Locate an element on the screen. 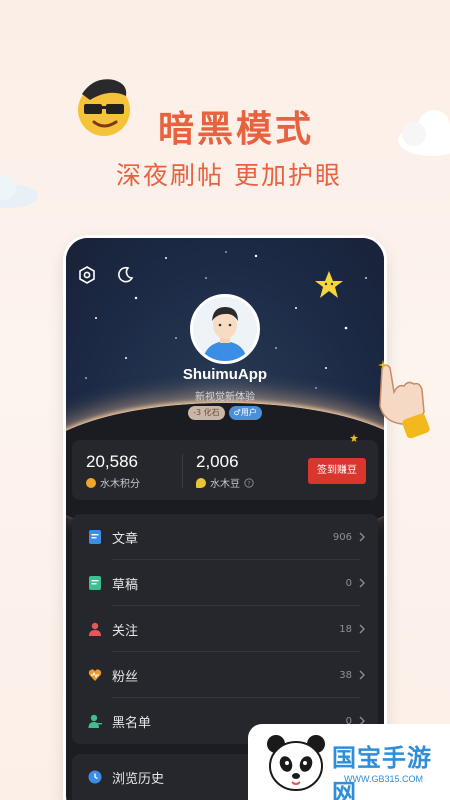  watermark-title: 国宝手游网 is located at coordinates (382, 772).